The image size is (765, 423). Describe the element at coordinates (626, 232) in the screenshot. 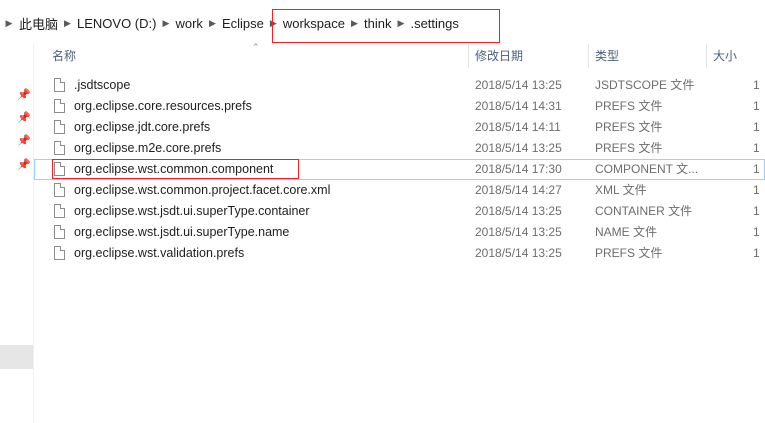

I see `file-type: NAME 文件` at that location.